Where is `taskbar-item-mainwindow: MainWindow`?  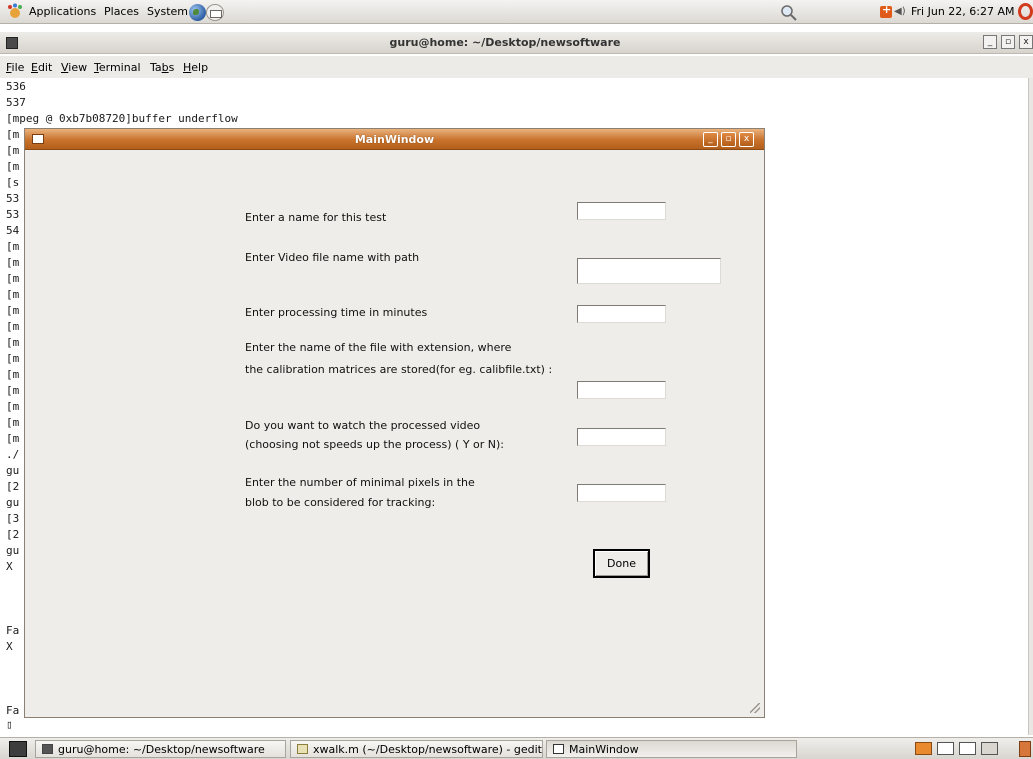
taskbar-item-mainwindow: MainWindow is located at coordinates (671, 749).